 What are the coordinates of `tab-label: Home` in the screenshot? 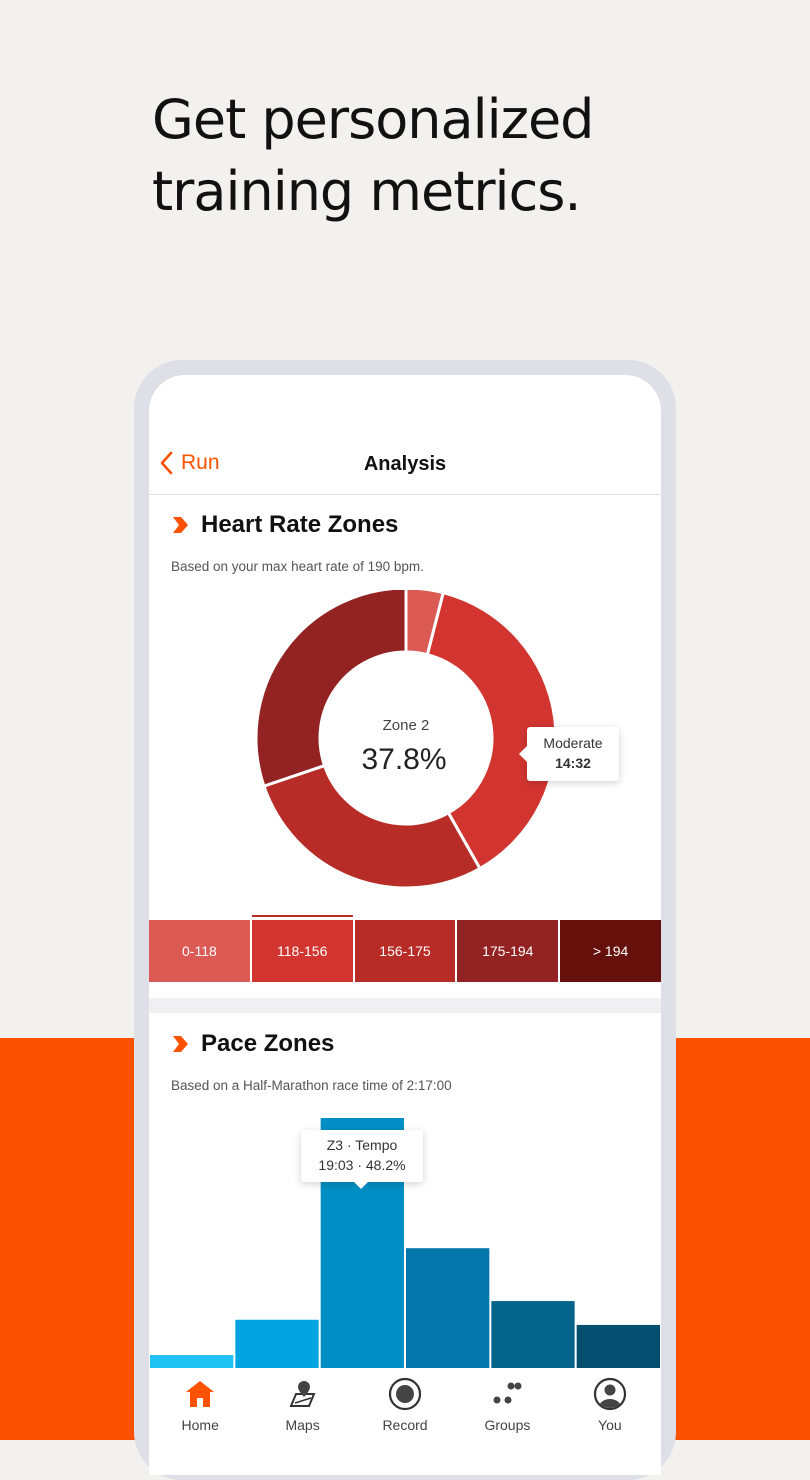 It's located at (200, 1425).